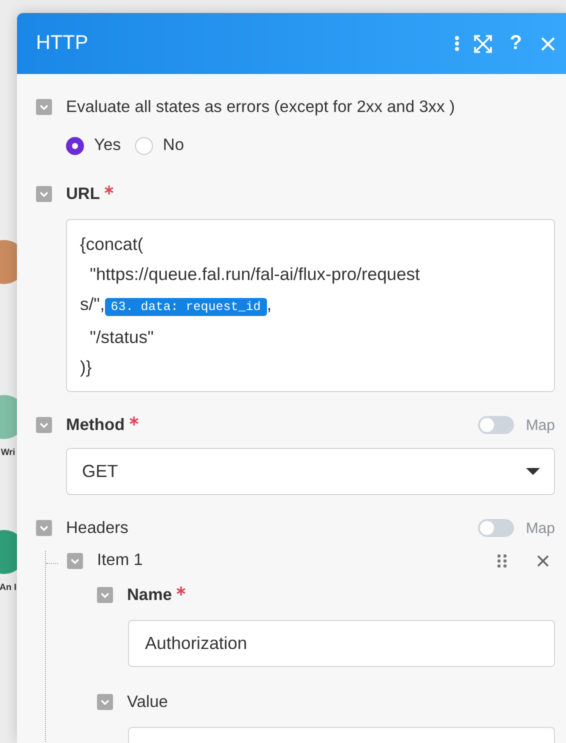 The image size is (566, 743). I want to click on field-label: Headers, so click(97, 528).